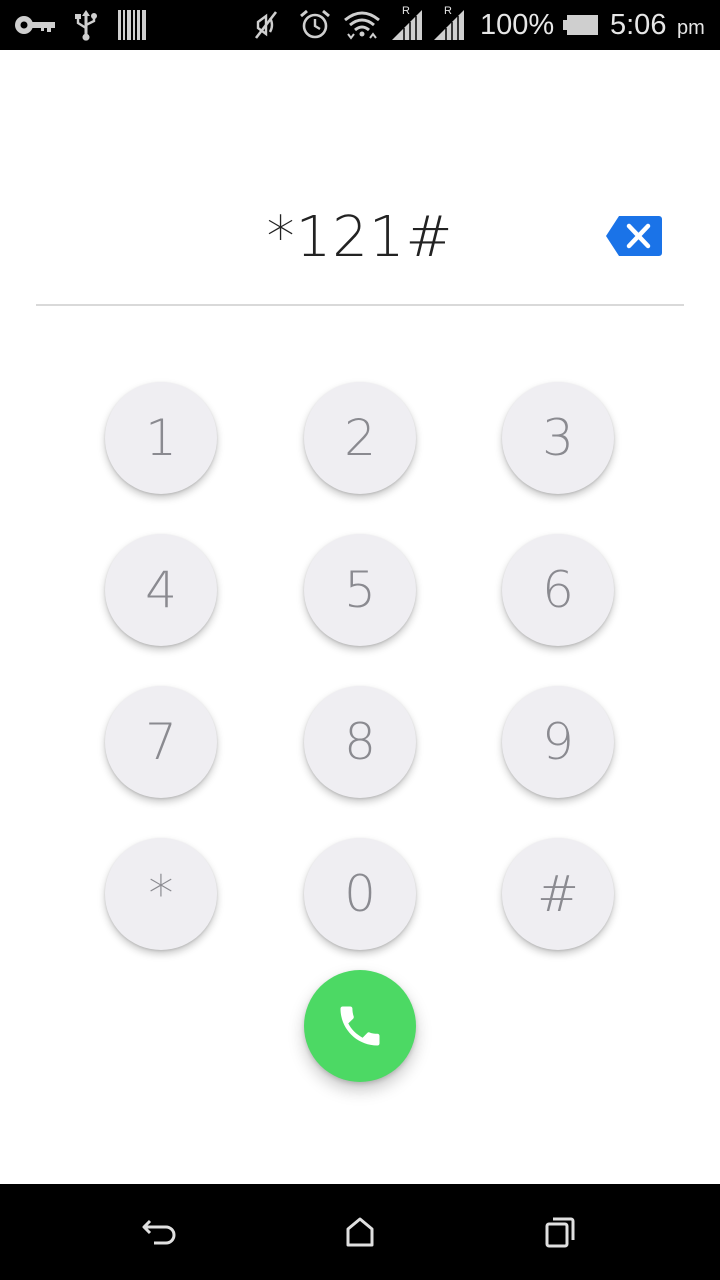  I want to click on backspace-icon, so click(634, 236).